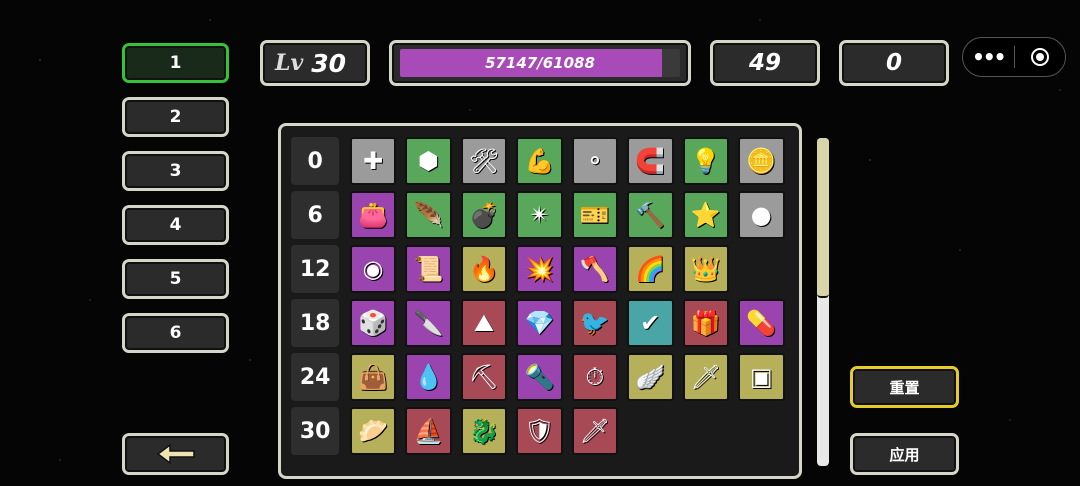 Image resolution: width=1080 pixels, height=486 pixels. Describe the element at coordinates (650, 377) in the screenshot. I see `item-cell: 🪽` at that location.